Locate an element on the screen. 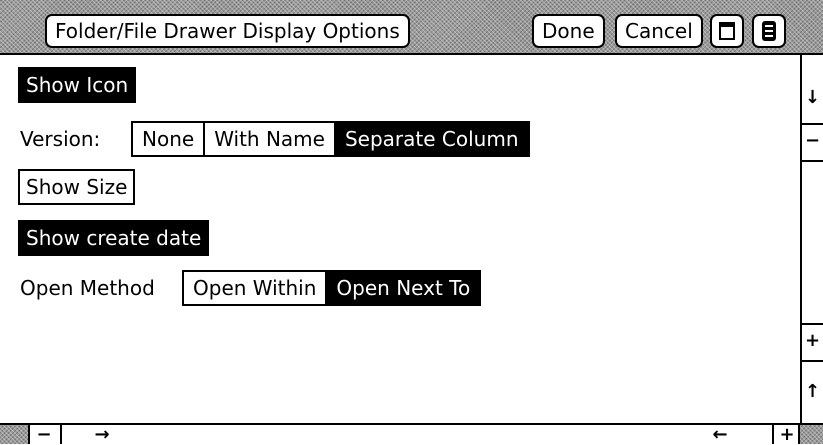  version-selector: None With Name Separate Column is located at coordinates (330, 139).